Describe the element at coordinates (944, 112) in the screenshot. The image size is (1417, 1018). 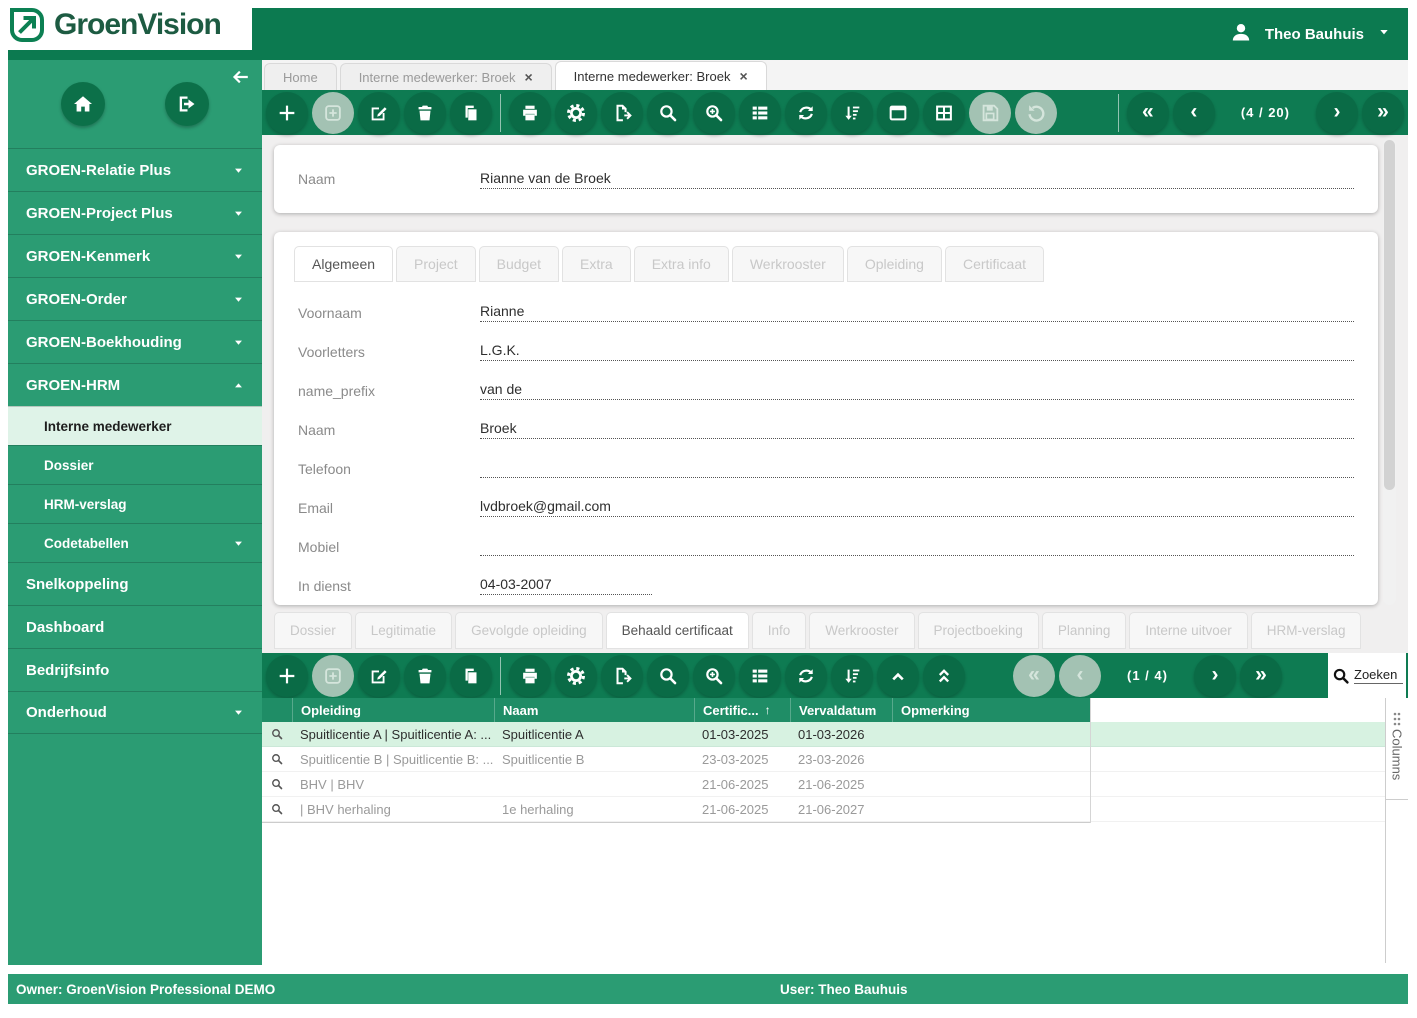
I see `grid-button` at that location.